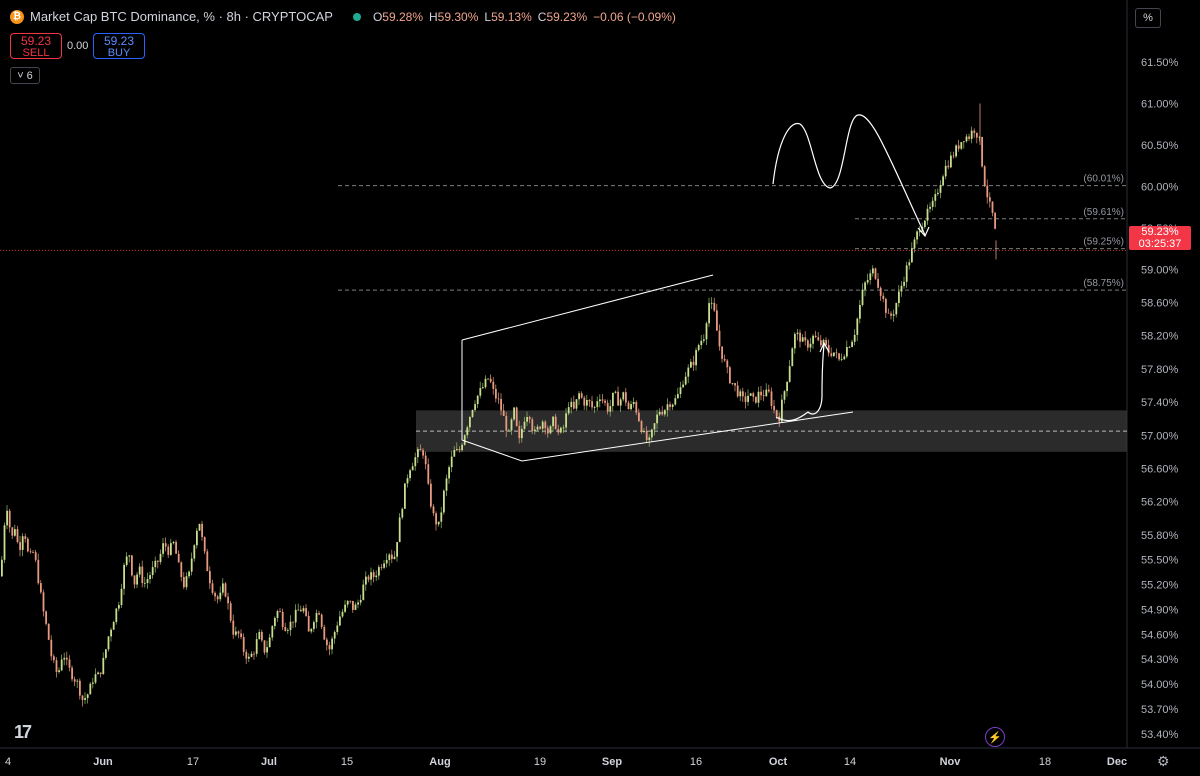 The image size is (1200, 776). Describe the element at coordinates (1160, 635) in the screenshot. I see `y-tick-label: 54.60%` at that location.